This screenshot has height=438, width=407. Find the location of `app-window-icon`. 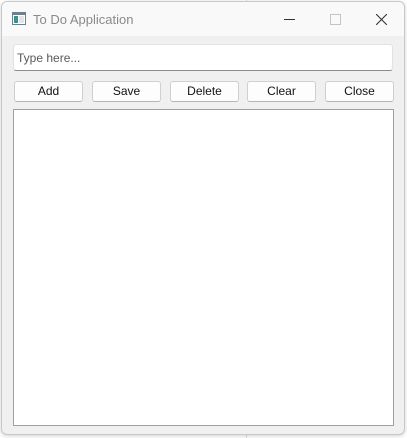

app-window-icon is located at coordinates (19, 18).